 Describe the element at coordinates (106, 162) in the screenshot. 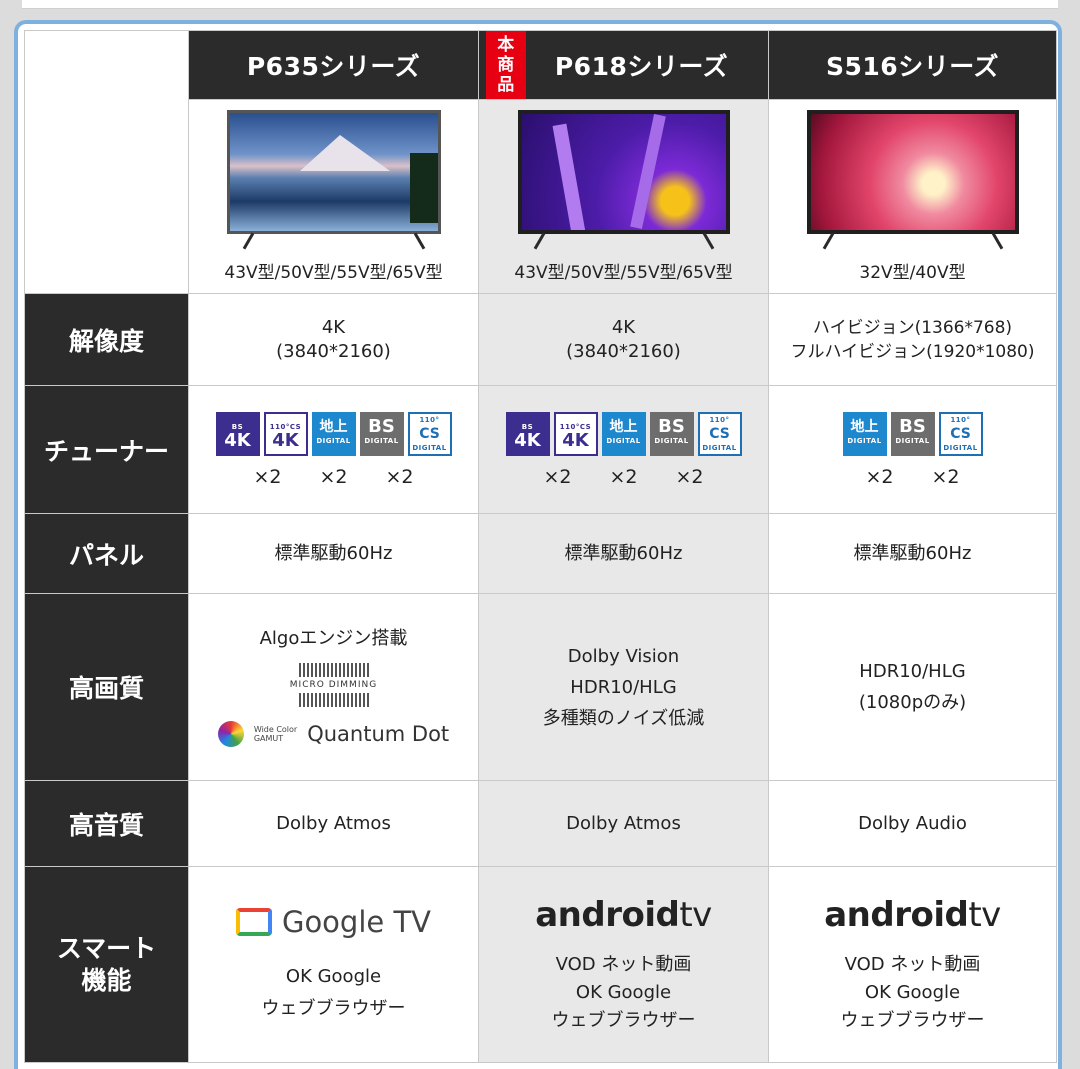

I see `corner-cell` at that location.